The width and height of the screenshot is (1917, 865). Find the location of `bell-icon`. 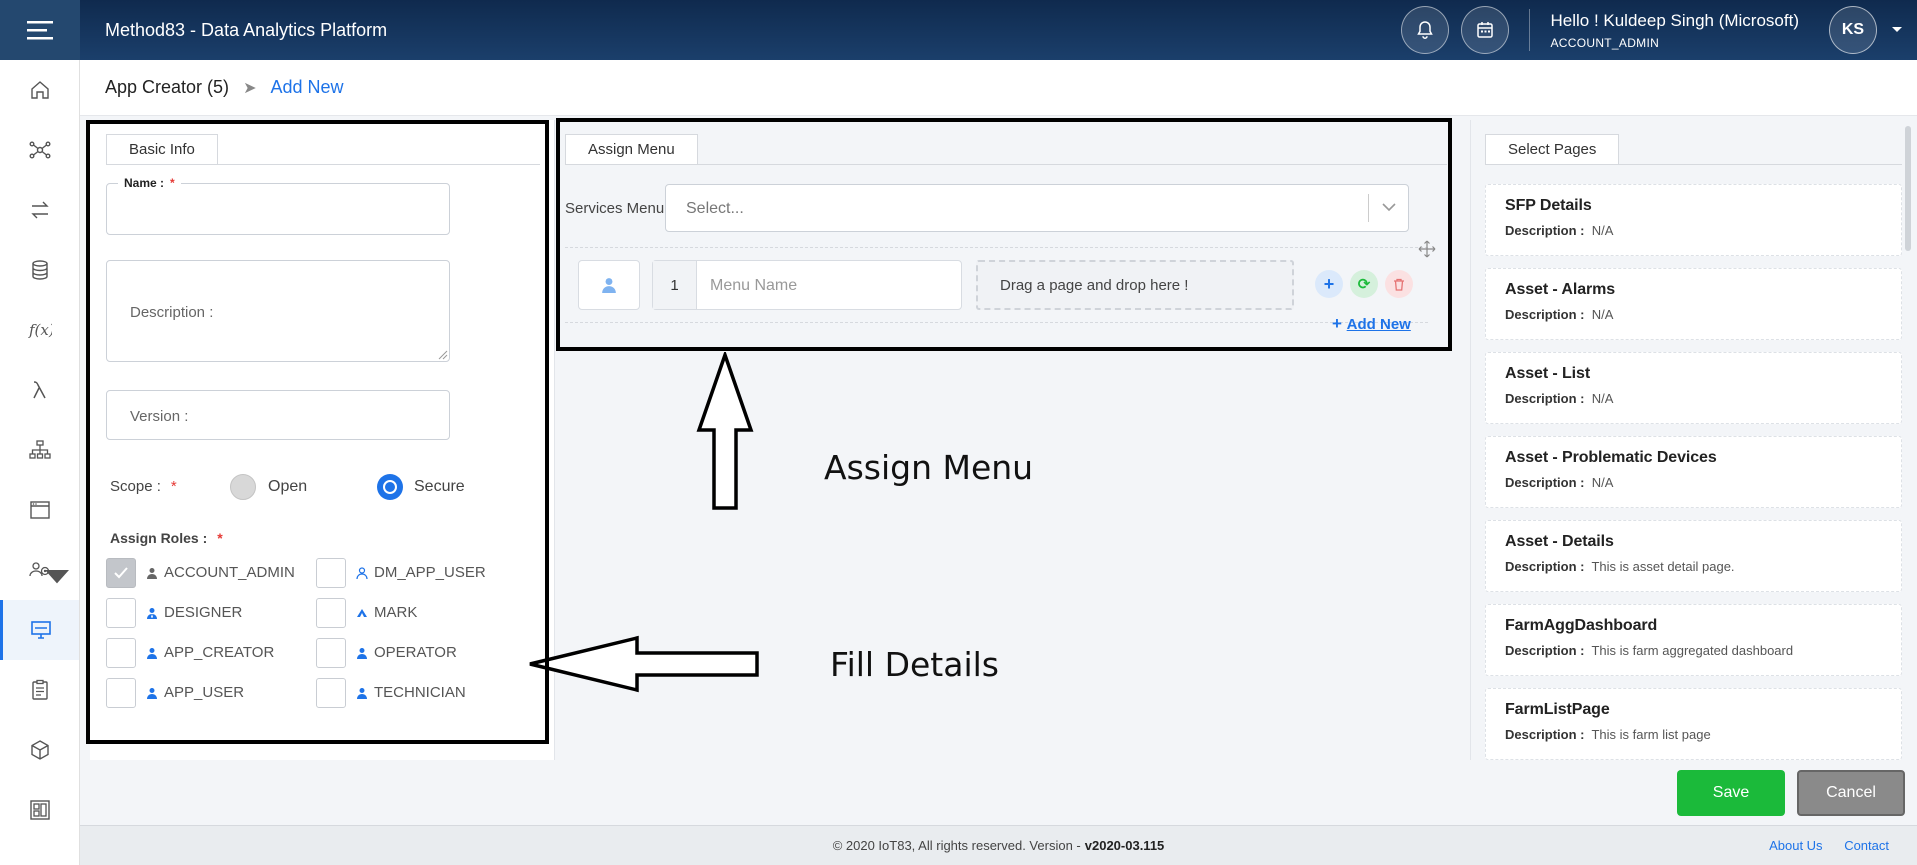

bell-icon is located at coordinates (1425, 30).